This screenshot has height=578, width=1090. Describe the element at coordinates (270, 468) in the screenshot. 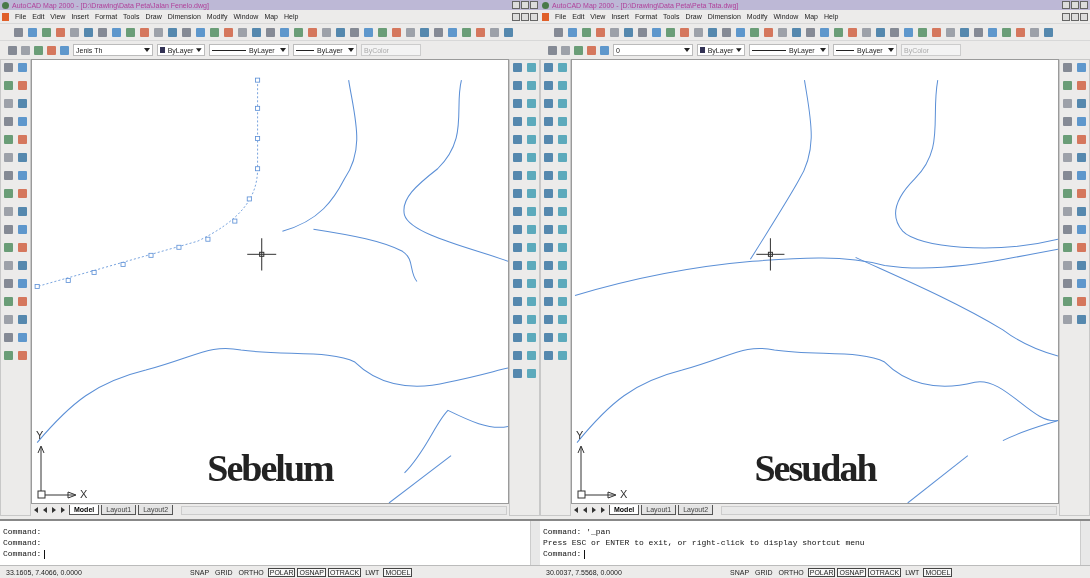

I see `caption-text: Sebelum` at that location.